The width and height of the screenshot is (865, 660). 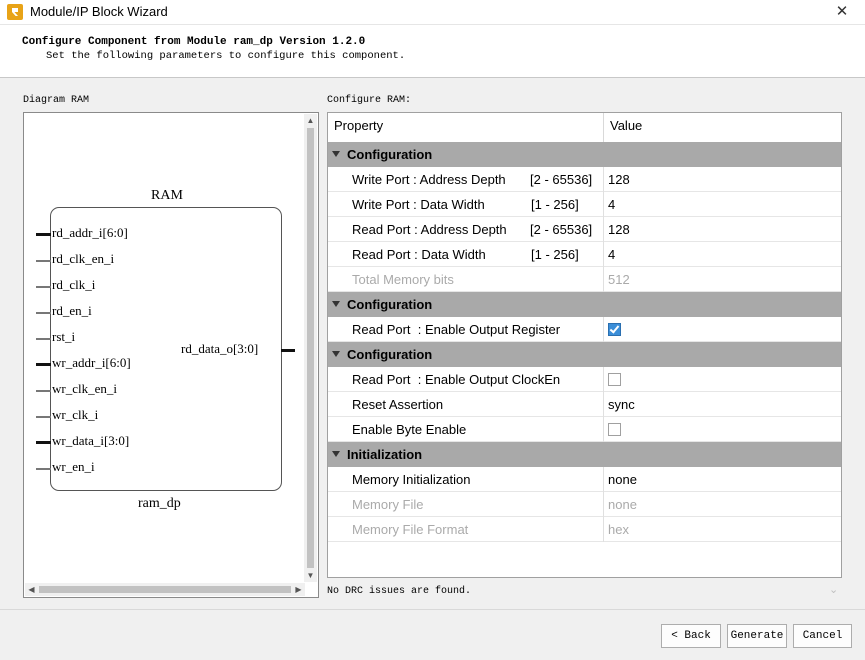 I want to click on property-name: Read Port : Address Depth, so click(x=429, y=229).